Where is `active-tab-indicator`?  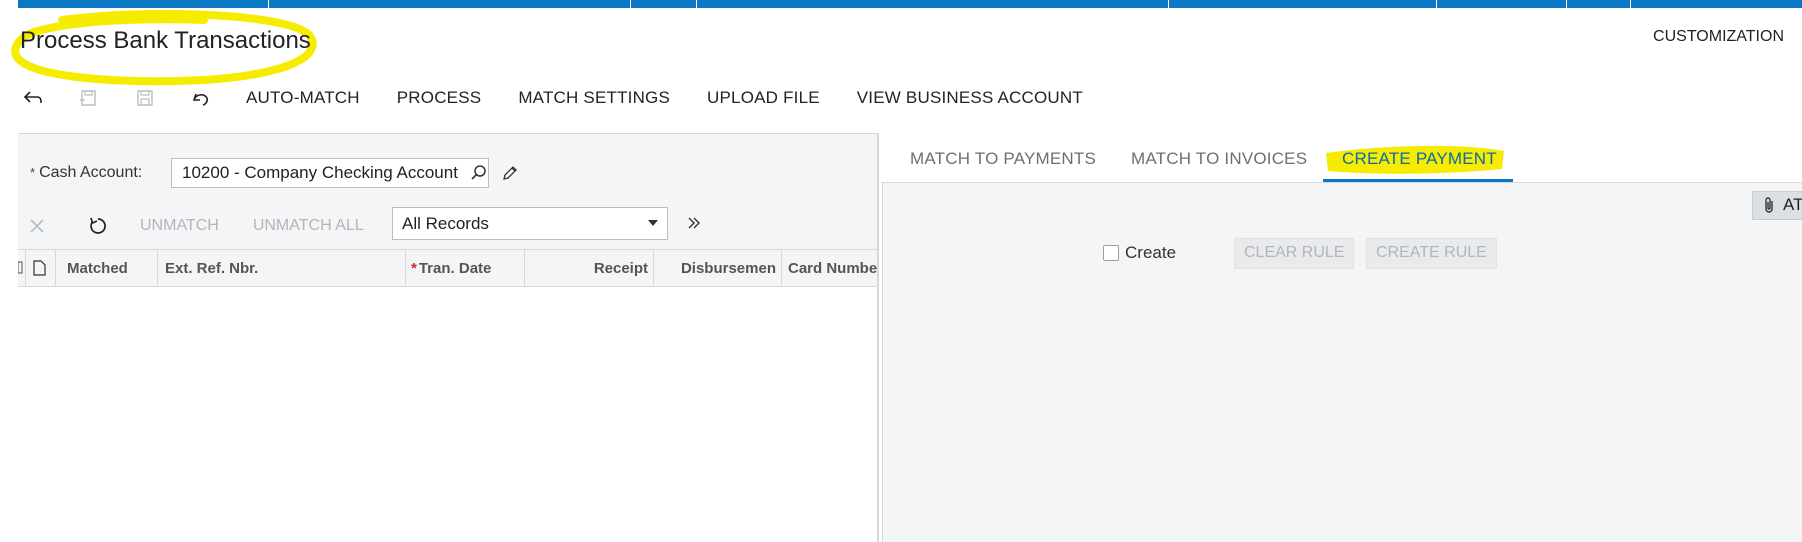
active-tab-indicator is located at coordinates (1418, 180).